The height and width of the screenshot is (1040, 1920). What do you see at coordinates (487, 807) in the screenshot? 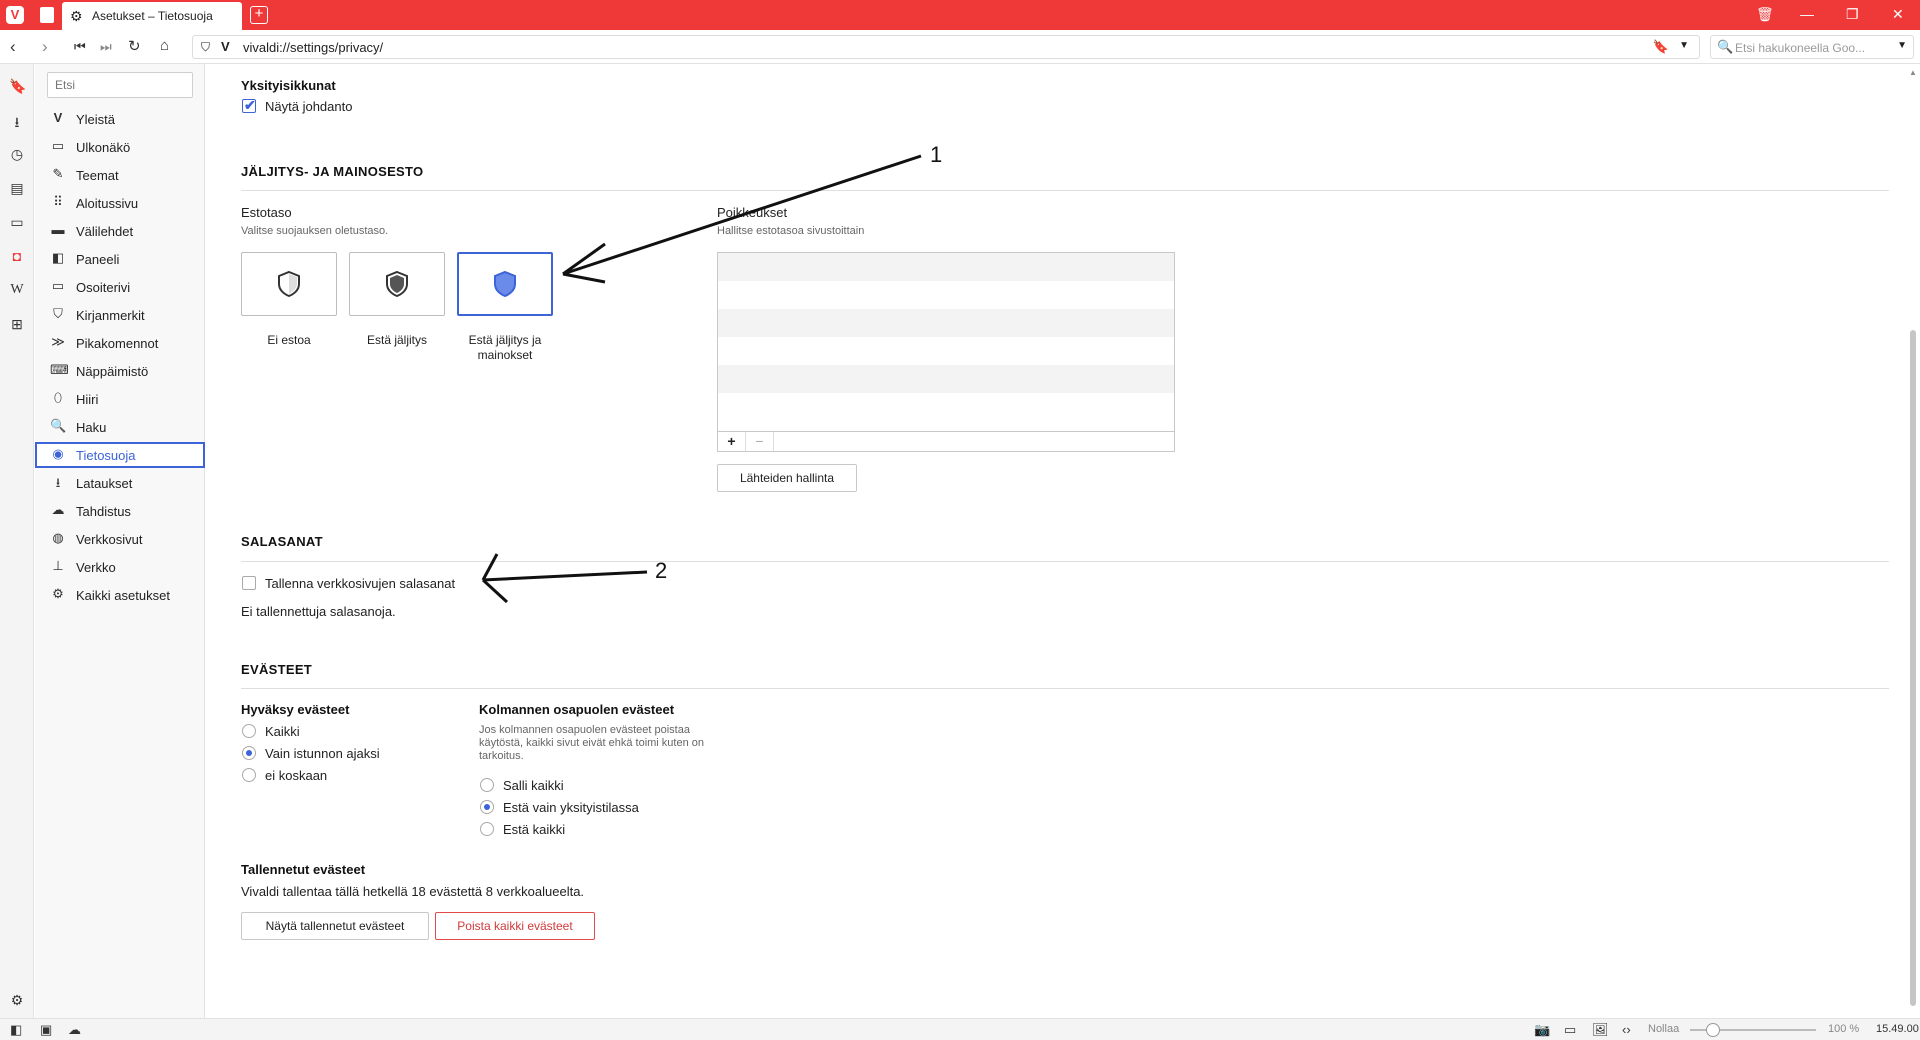
I see `third-party-radio-private` at bounding box center [487, 807].